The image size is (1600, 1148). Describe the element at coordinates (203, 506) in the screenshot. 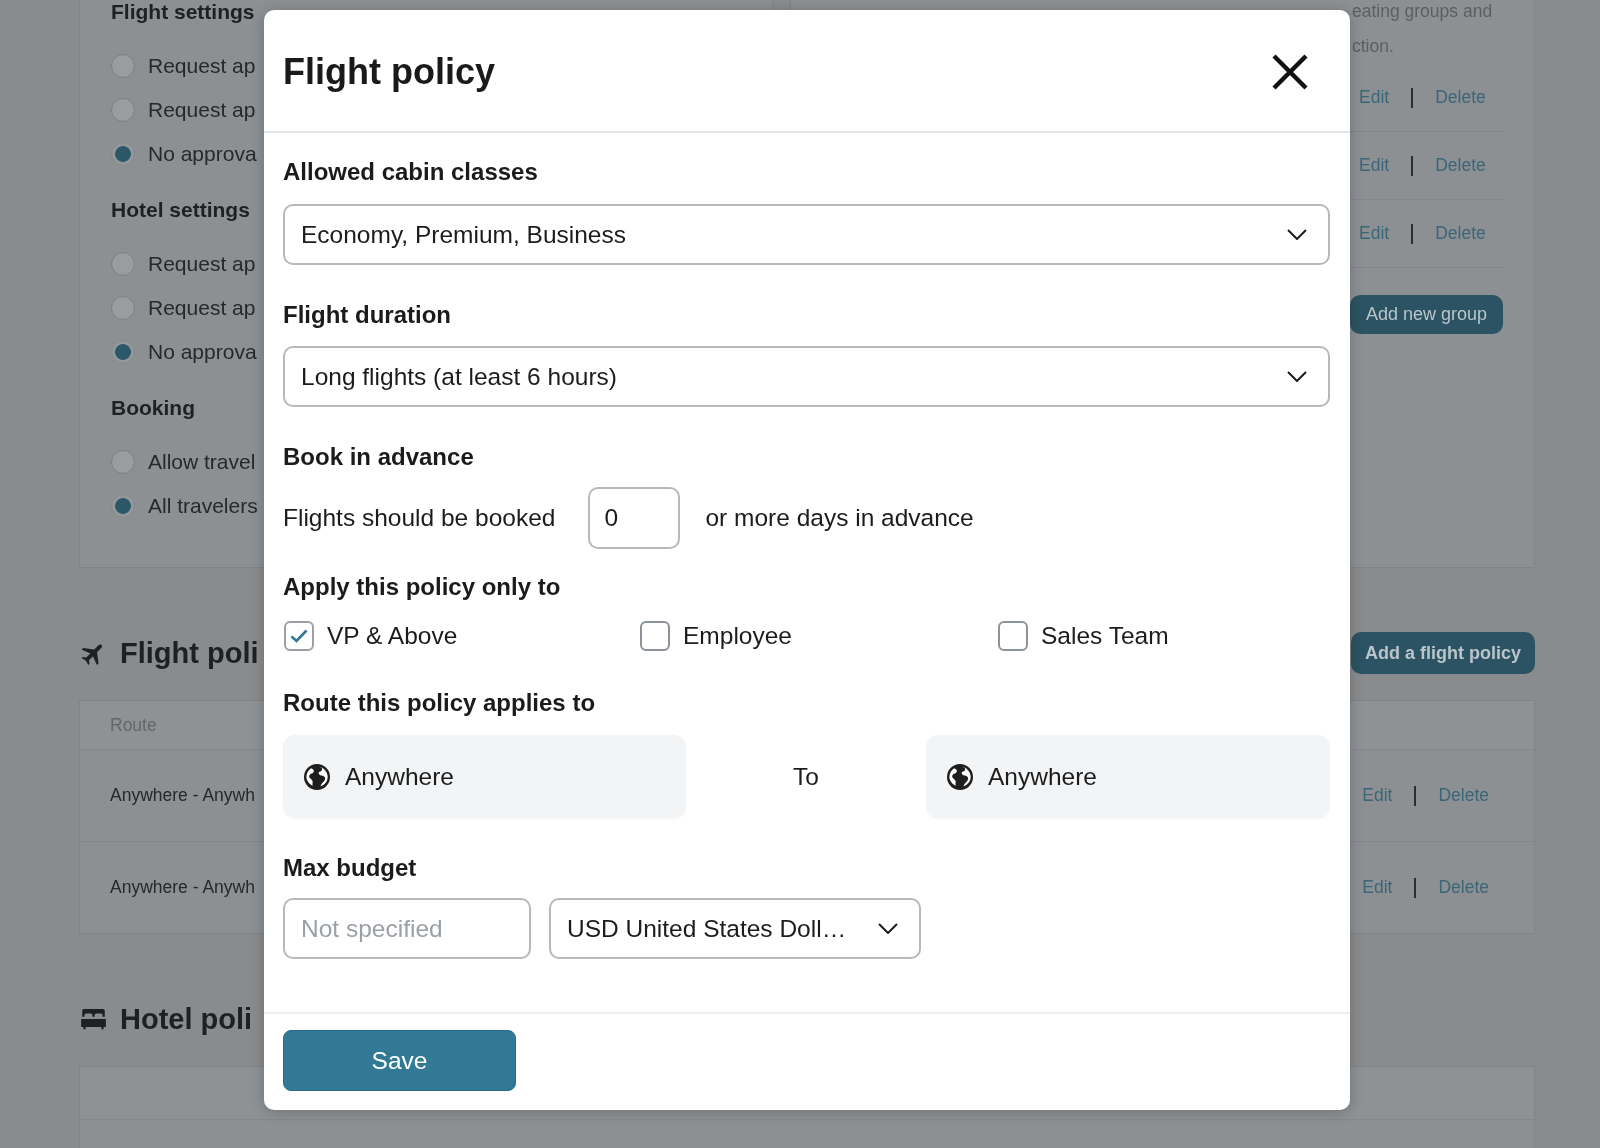

I see `radio-label: All travelers` at that location.